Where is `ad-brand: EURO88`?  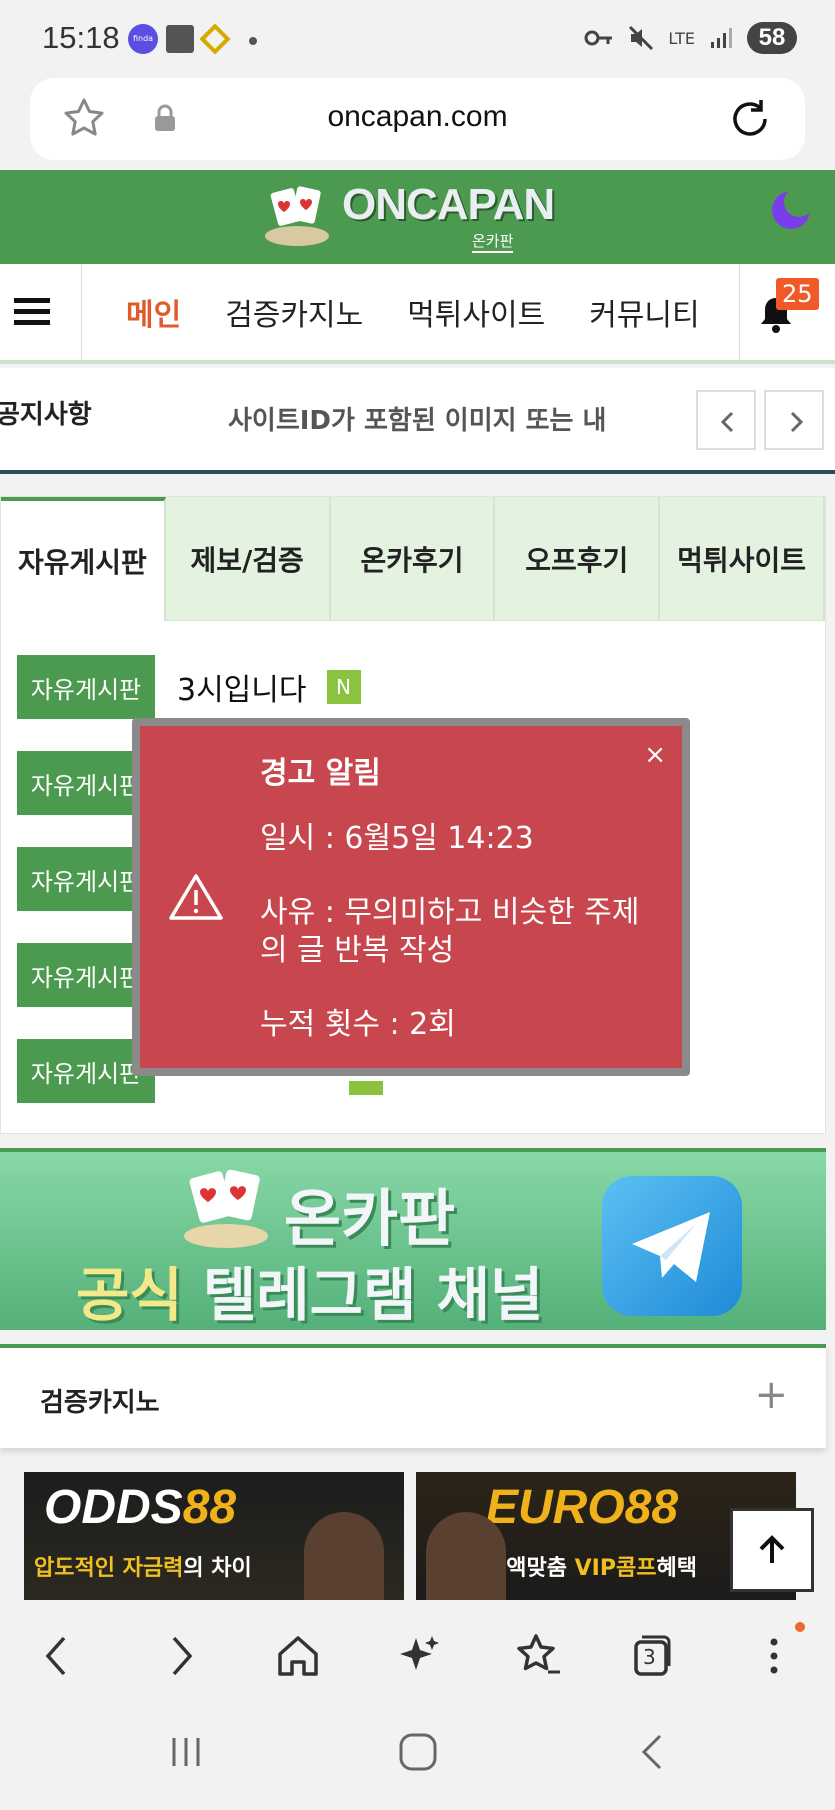 ad-brand: EURO88 is located at coordinates (582, 1507).